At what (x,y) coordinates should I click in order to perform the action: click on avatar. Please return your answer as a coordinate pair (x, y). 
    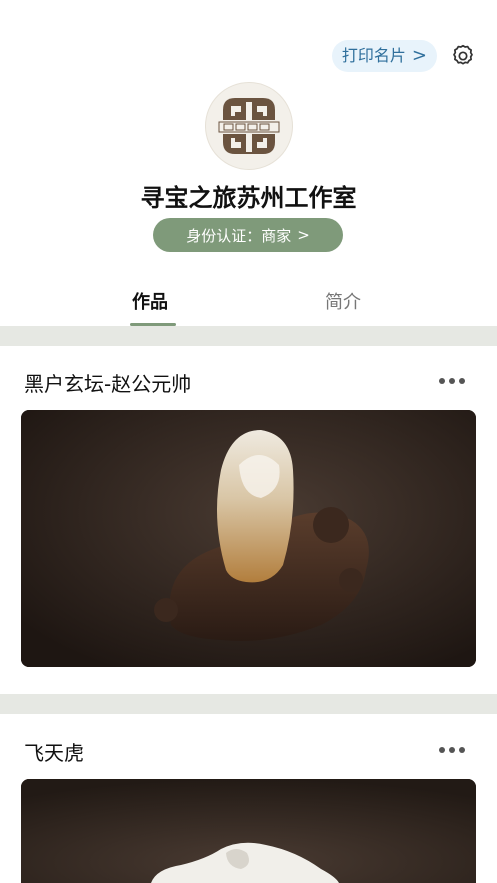
    Looking at the image, I should click on (249, 126).